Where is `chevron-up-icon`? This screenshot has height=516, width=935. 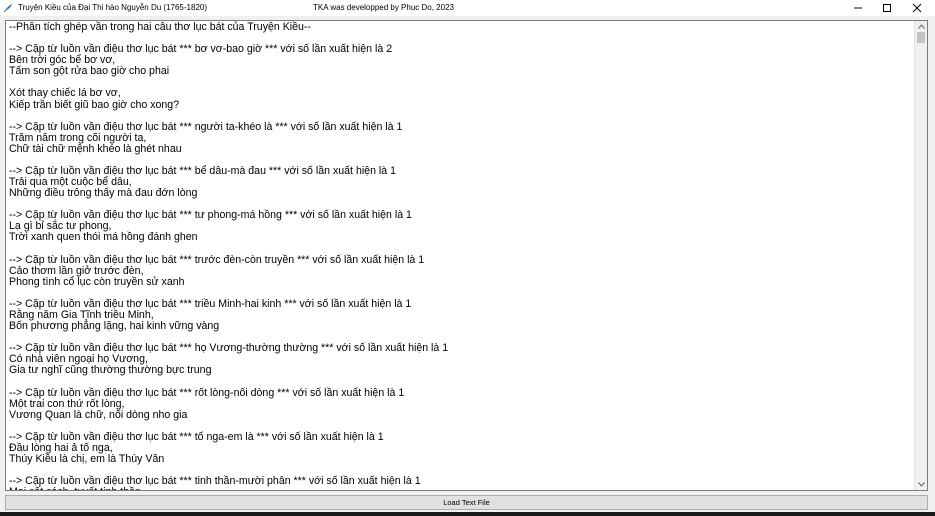
chevron-up-icon is located at coordinates (921, 26).